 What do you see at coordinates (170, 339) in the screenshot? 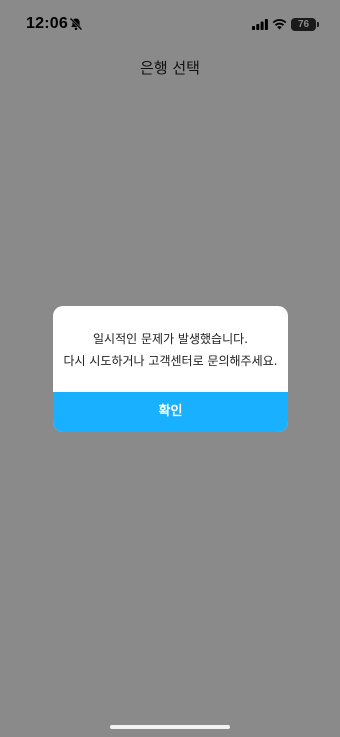
I see `dialog-message-line-1: 일시적인 문제가 발생했습니다.` at bounding box center [170, 339].